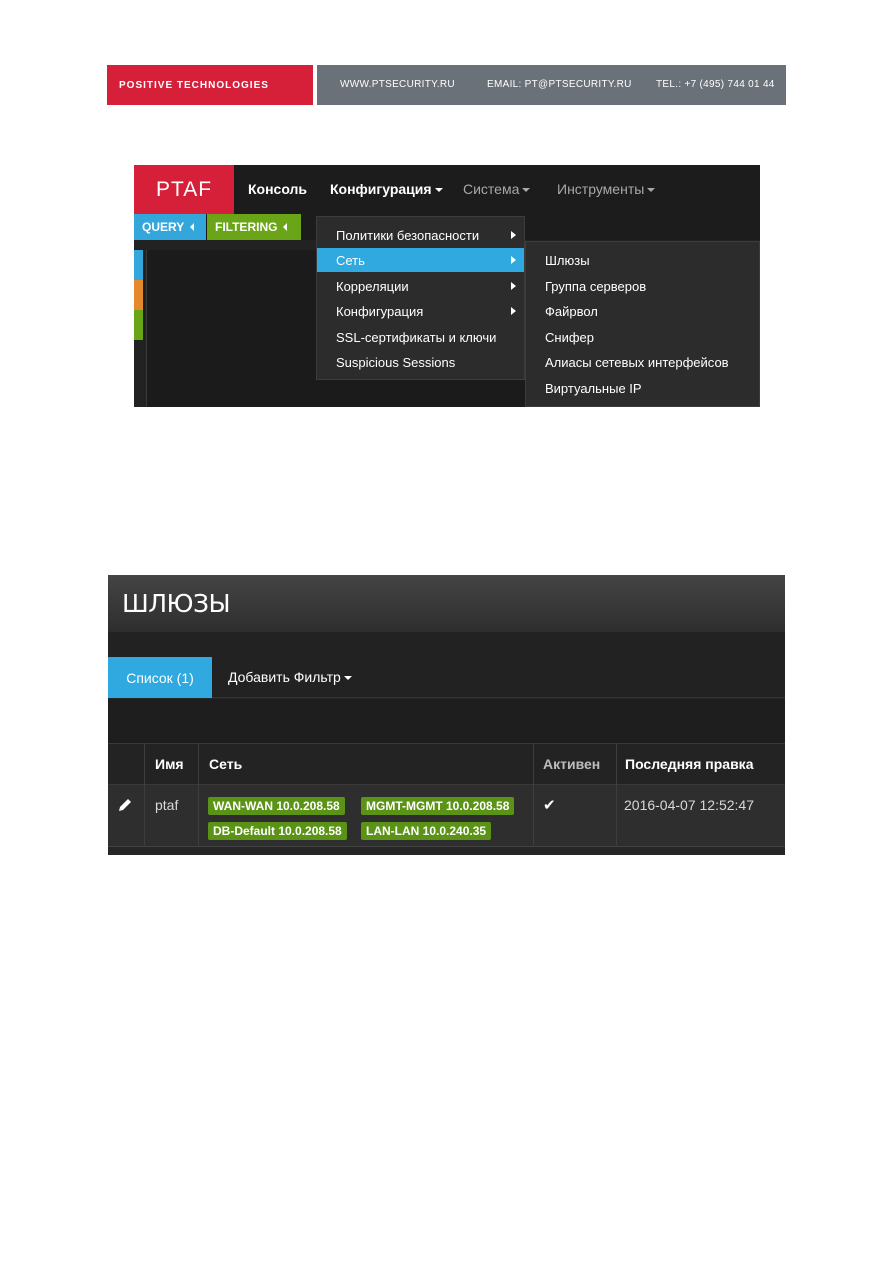 The image size is (893, 1263). Describe the element at coordinates (558, 260) in the screenshot. I see `submenu-item-gateways: Шлюзы` at that location.